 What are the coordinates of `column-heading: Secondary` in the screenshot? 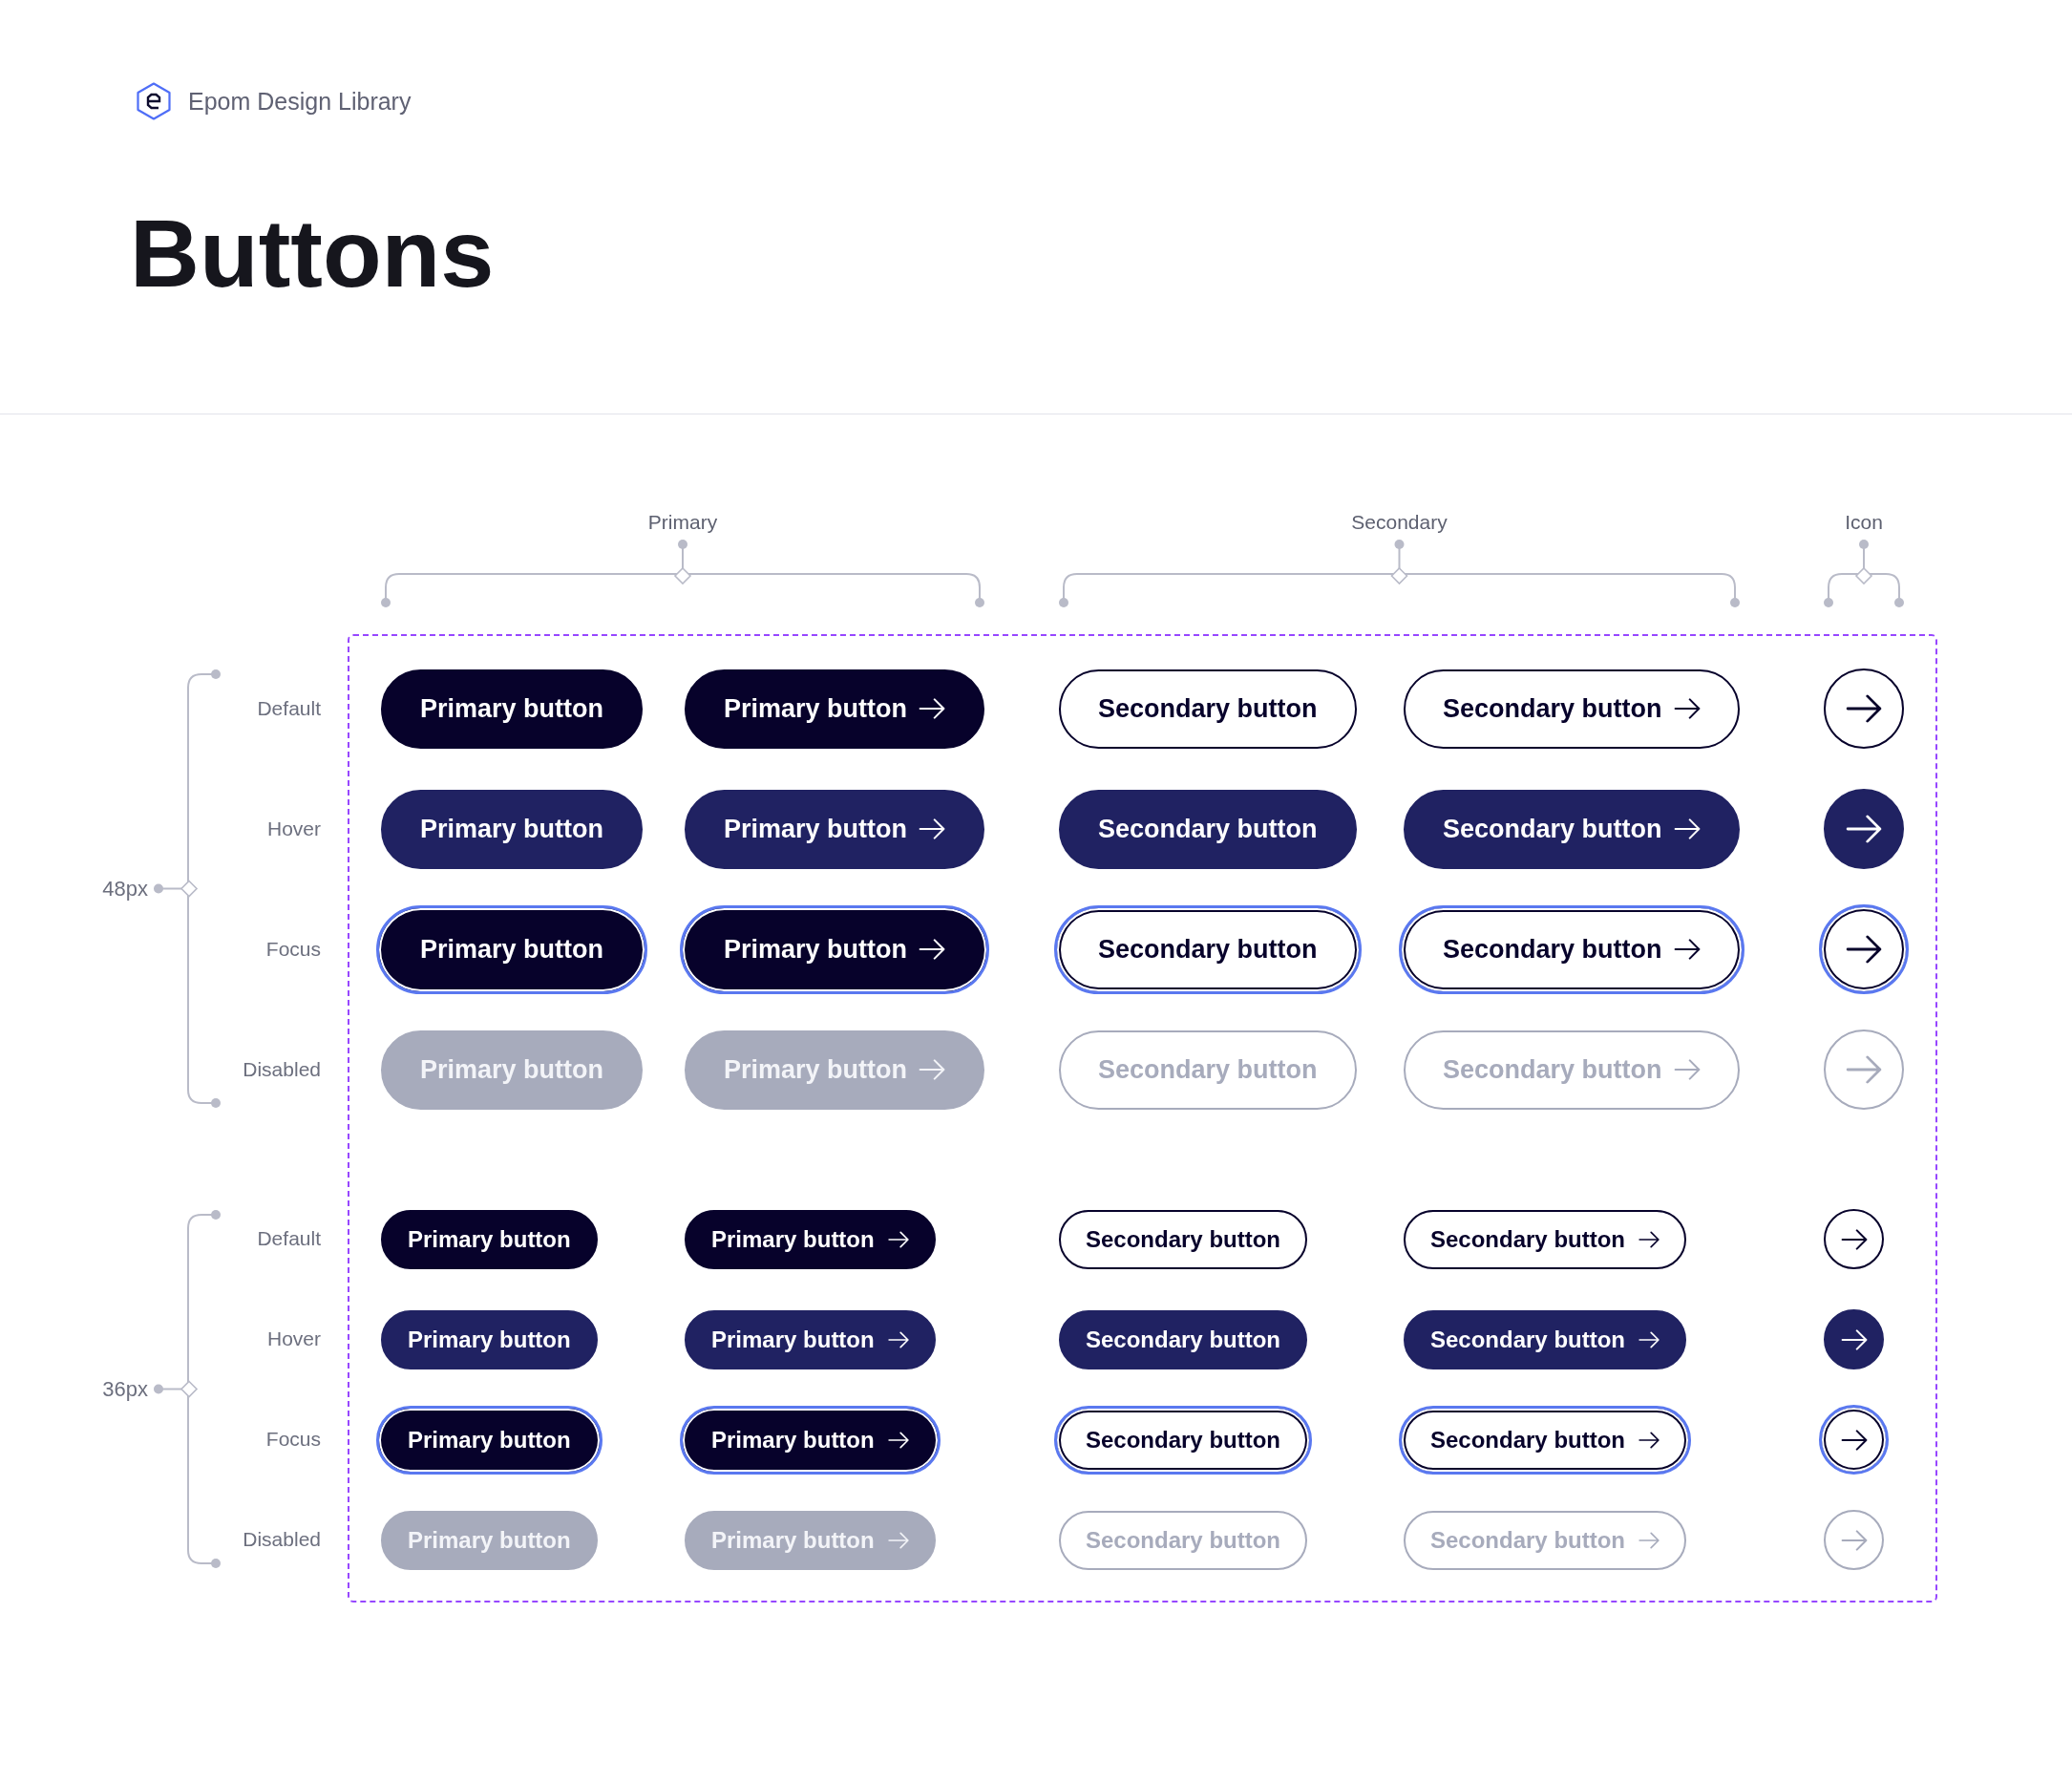 It's located at (1400, 523).